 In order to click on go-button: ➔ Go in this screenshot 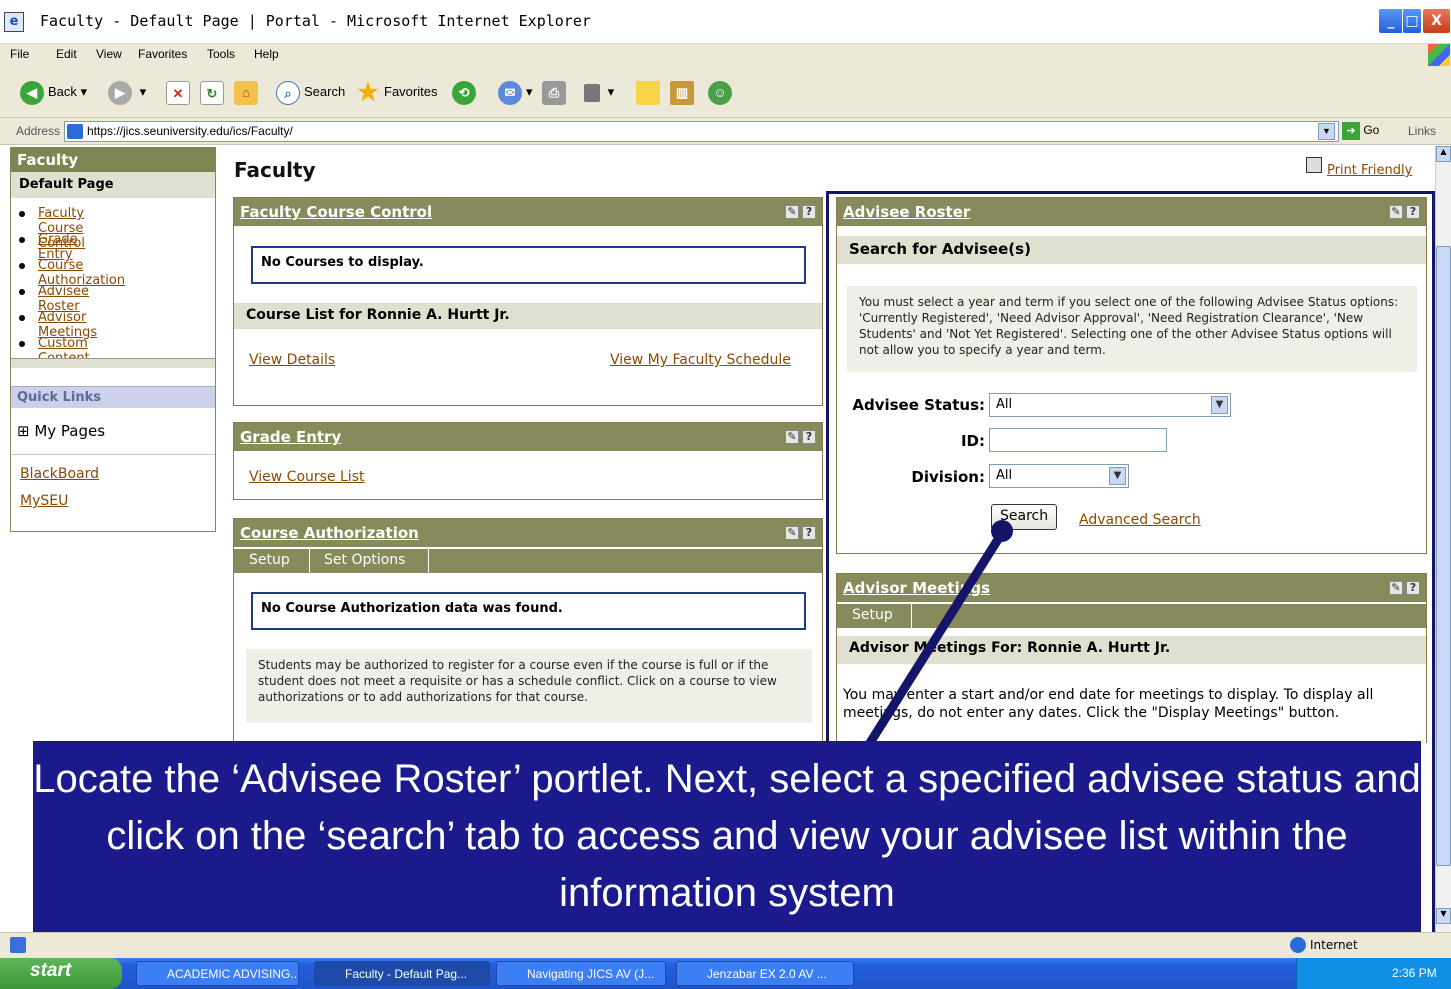, I will do `click(1360, 131)`.